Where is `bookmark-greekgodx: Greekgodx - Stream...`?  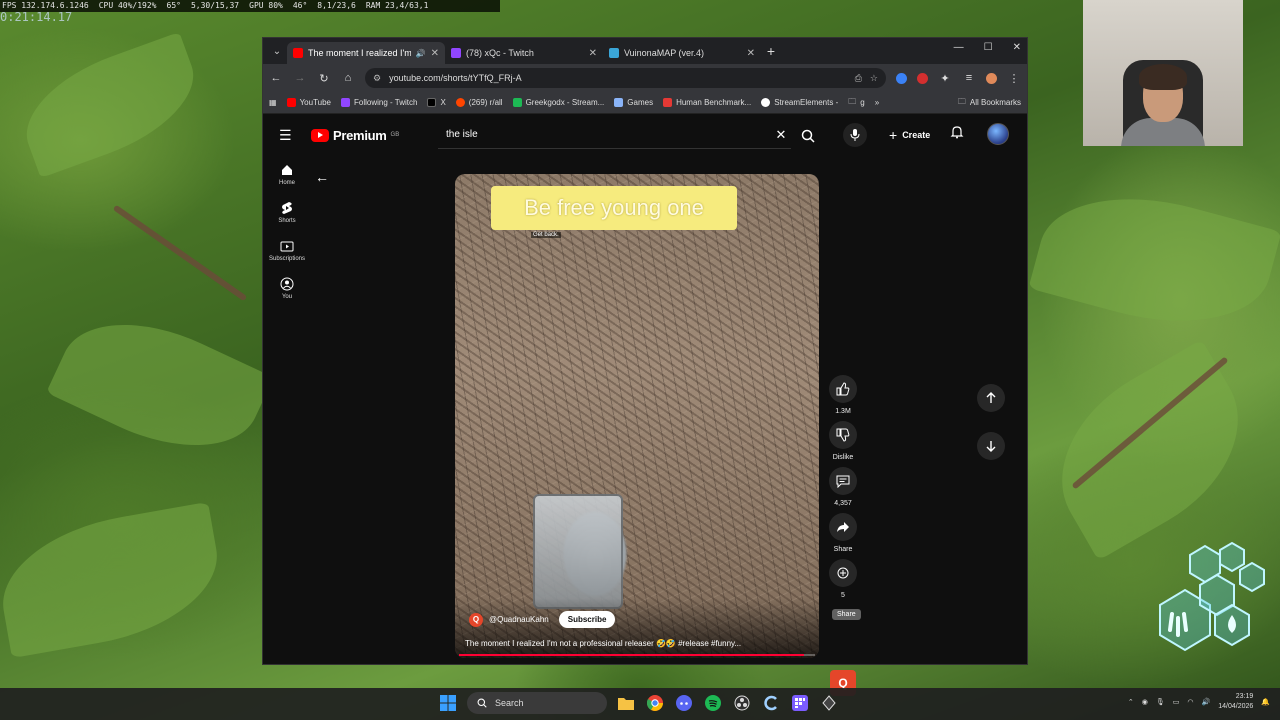
bookmark-greekgodx: Greekgodx - Stream... is located at coordinates (558, 102).